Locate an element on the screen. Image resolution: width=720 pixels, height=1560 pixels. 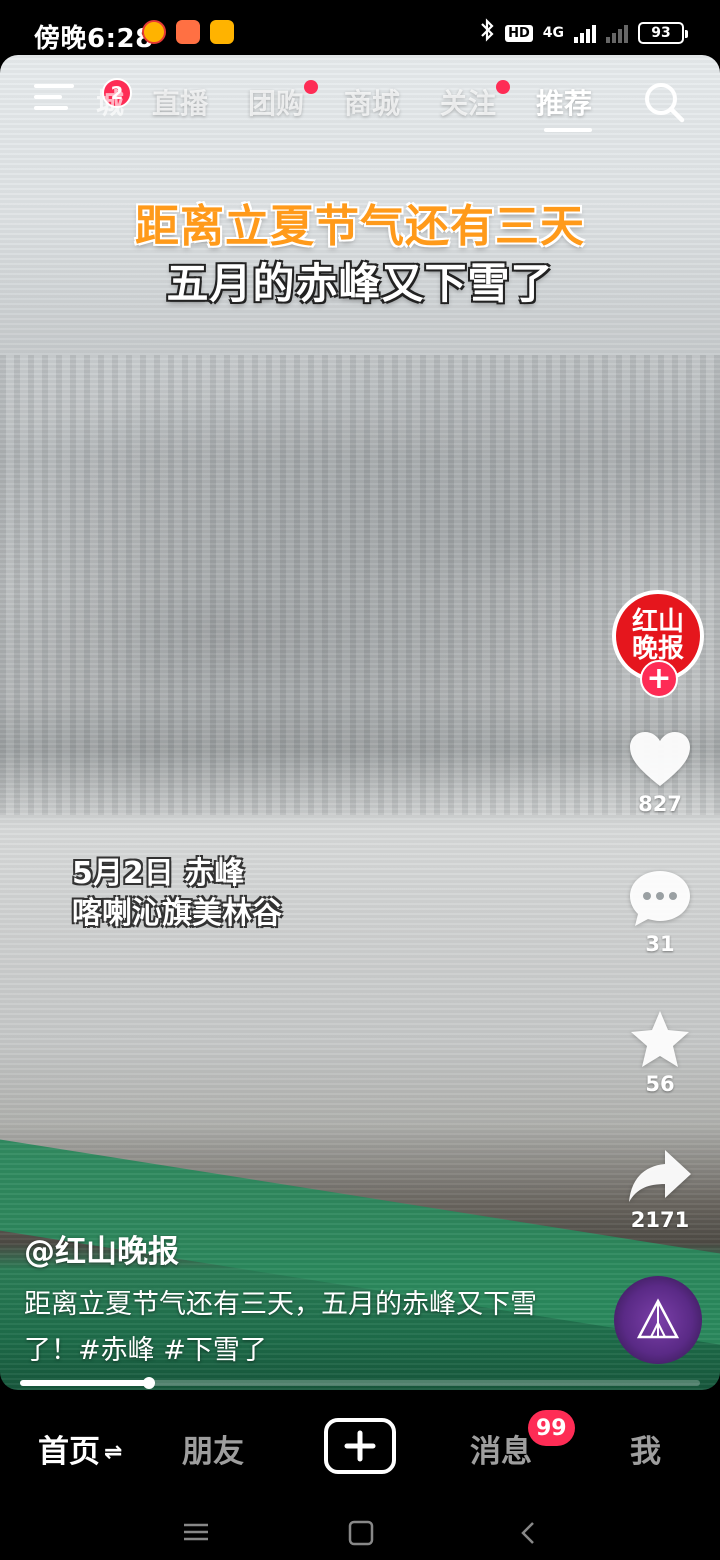
nav-friends: 朋友 is located at coordinates (213, 1448).